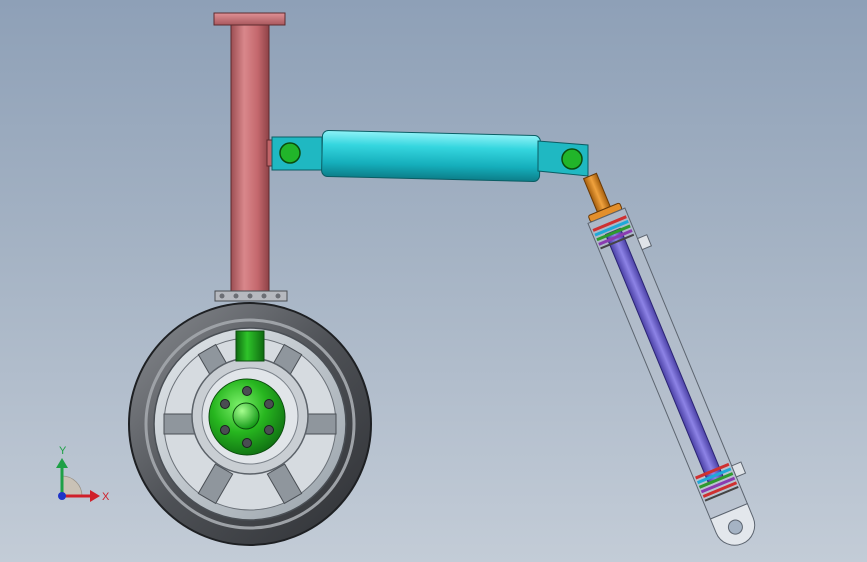 The image size is (867, 562). What do you see at coordinates (83, 474) in the screenshot?
I see `coordinate-triad: Y X` at bounding box center [83, 474].